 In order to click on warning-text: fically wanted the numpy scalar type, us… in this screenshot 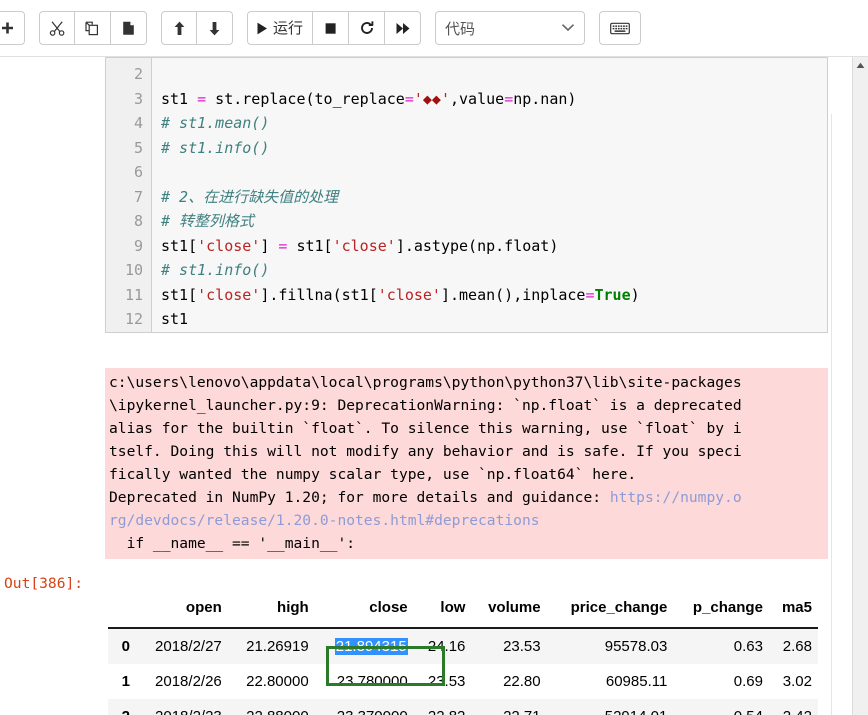, I will do `click(373, 474)`.